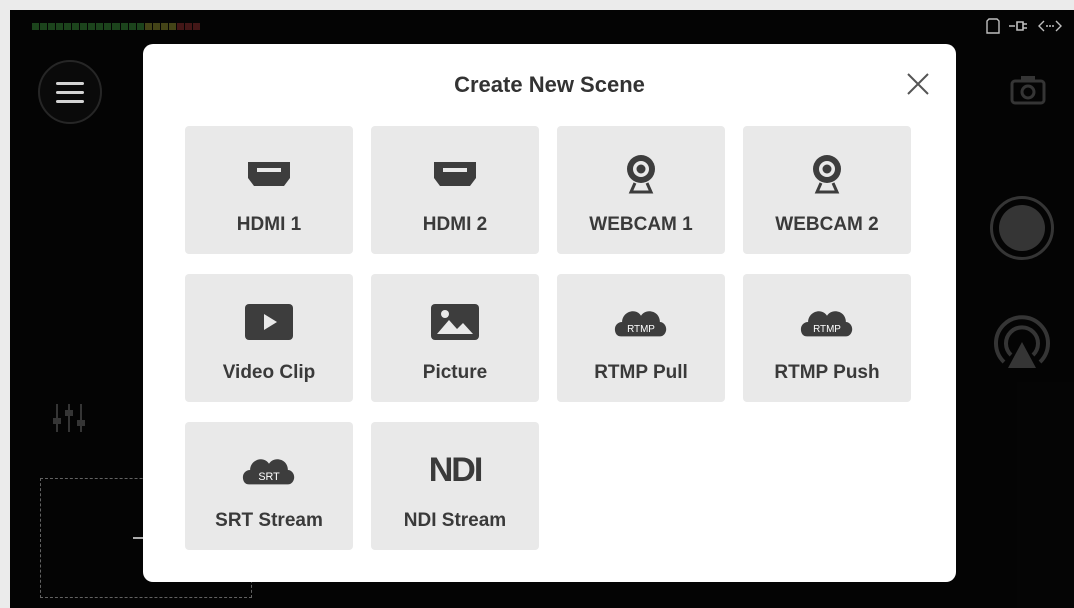 The height and width of the screenshot is (608, 1074). Describe the element at coordinates (641, 372) in the screenshot. I see `source-label: RTMP Pull` at that location.